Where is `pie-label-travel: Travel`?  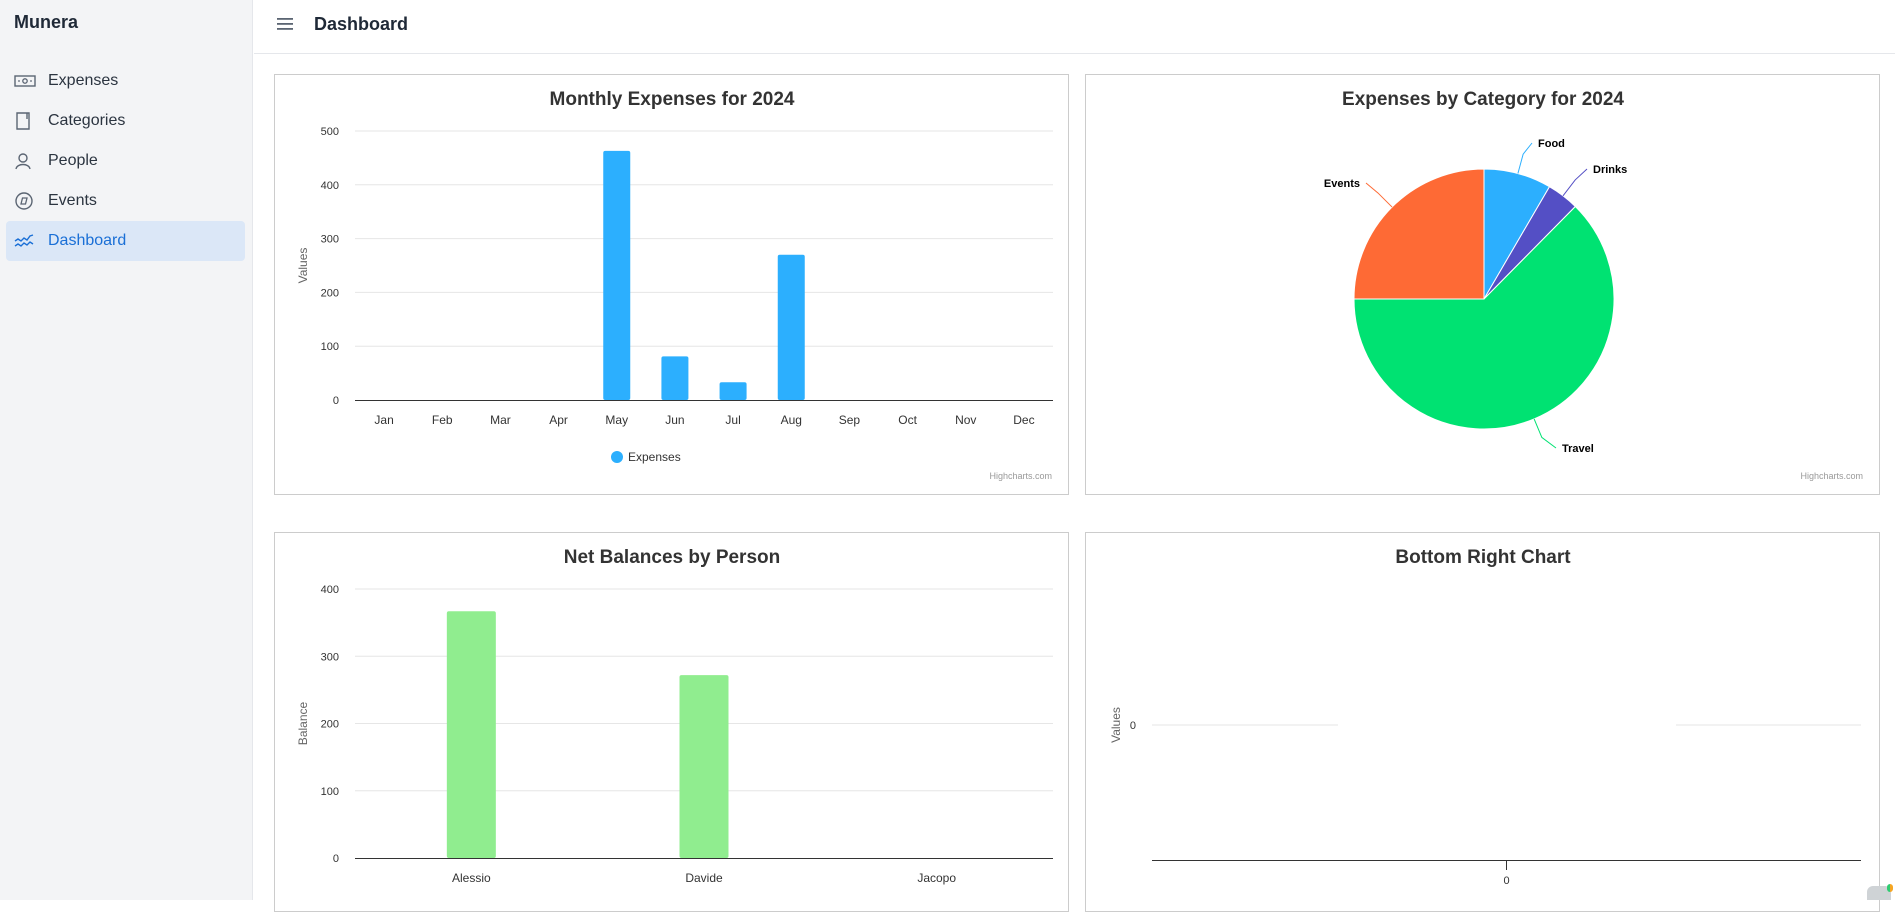
pie-label-travel: Travel is located at coordinates (1578, 449).